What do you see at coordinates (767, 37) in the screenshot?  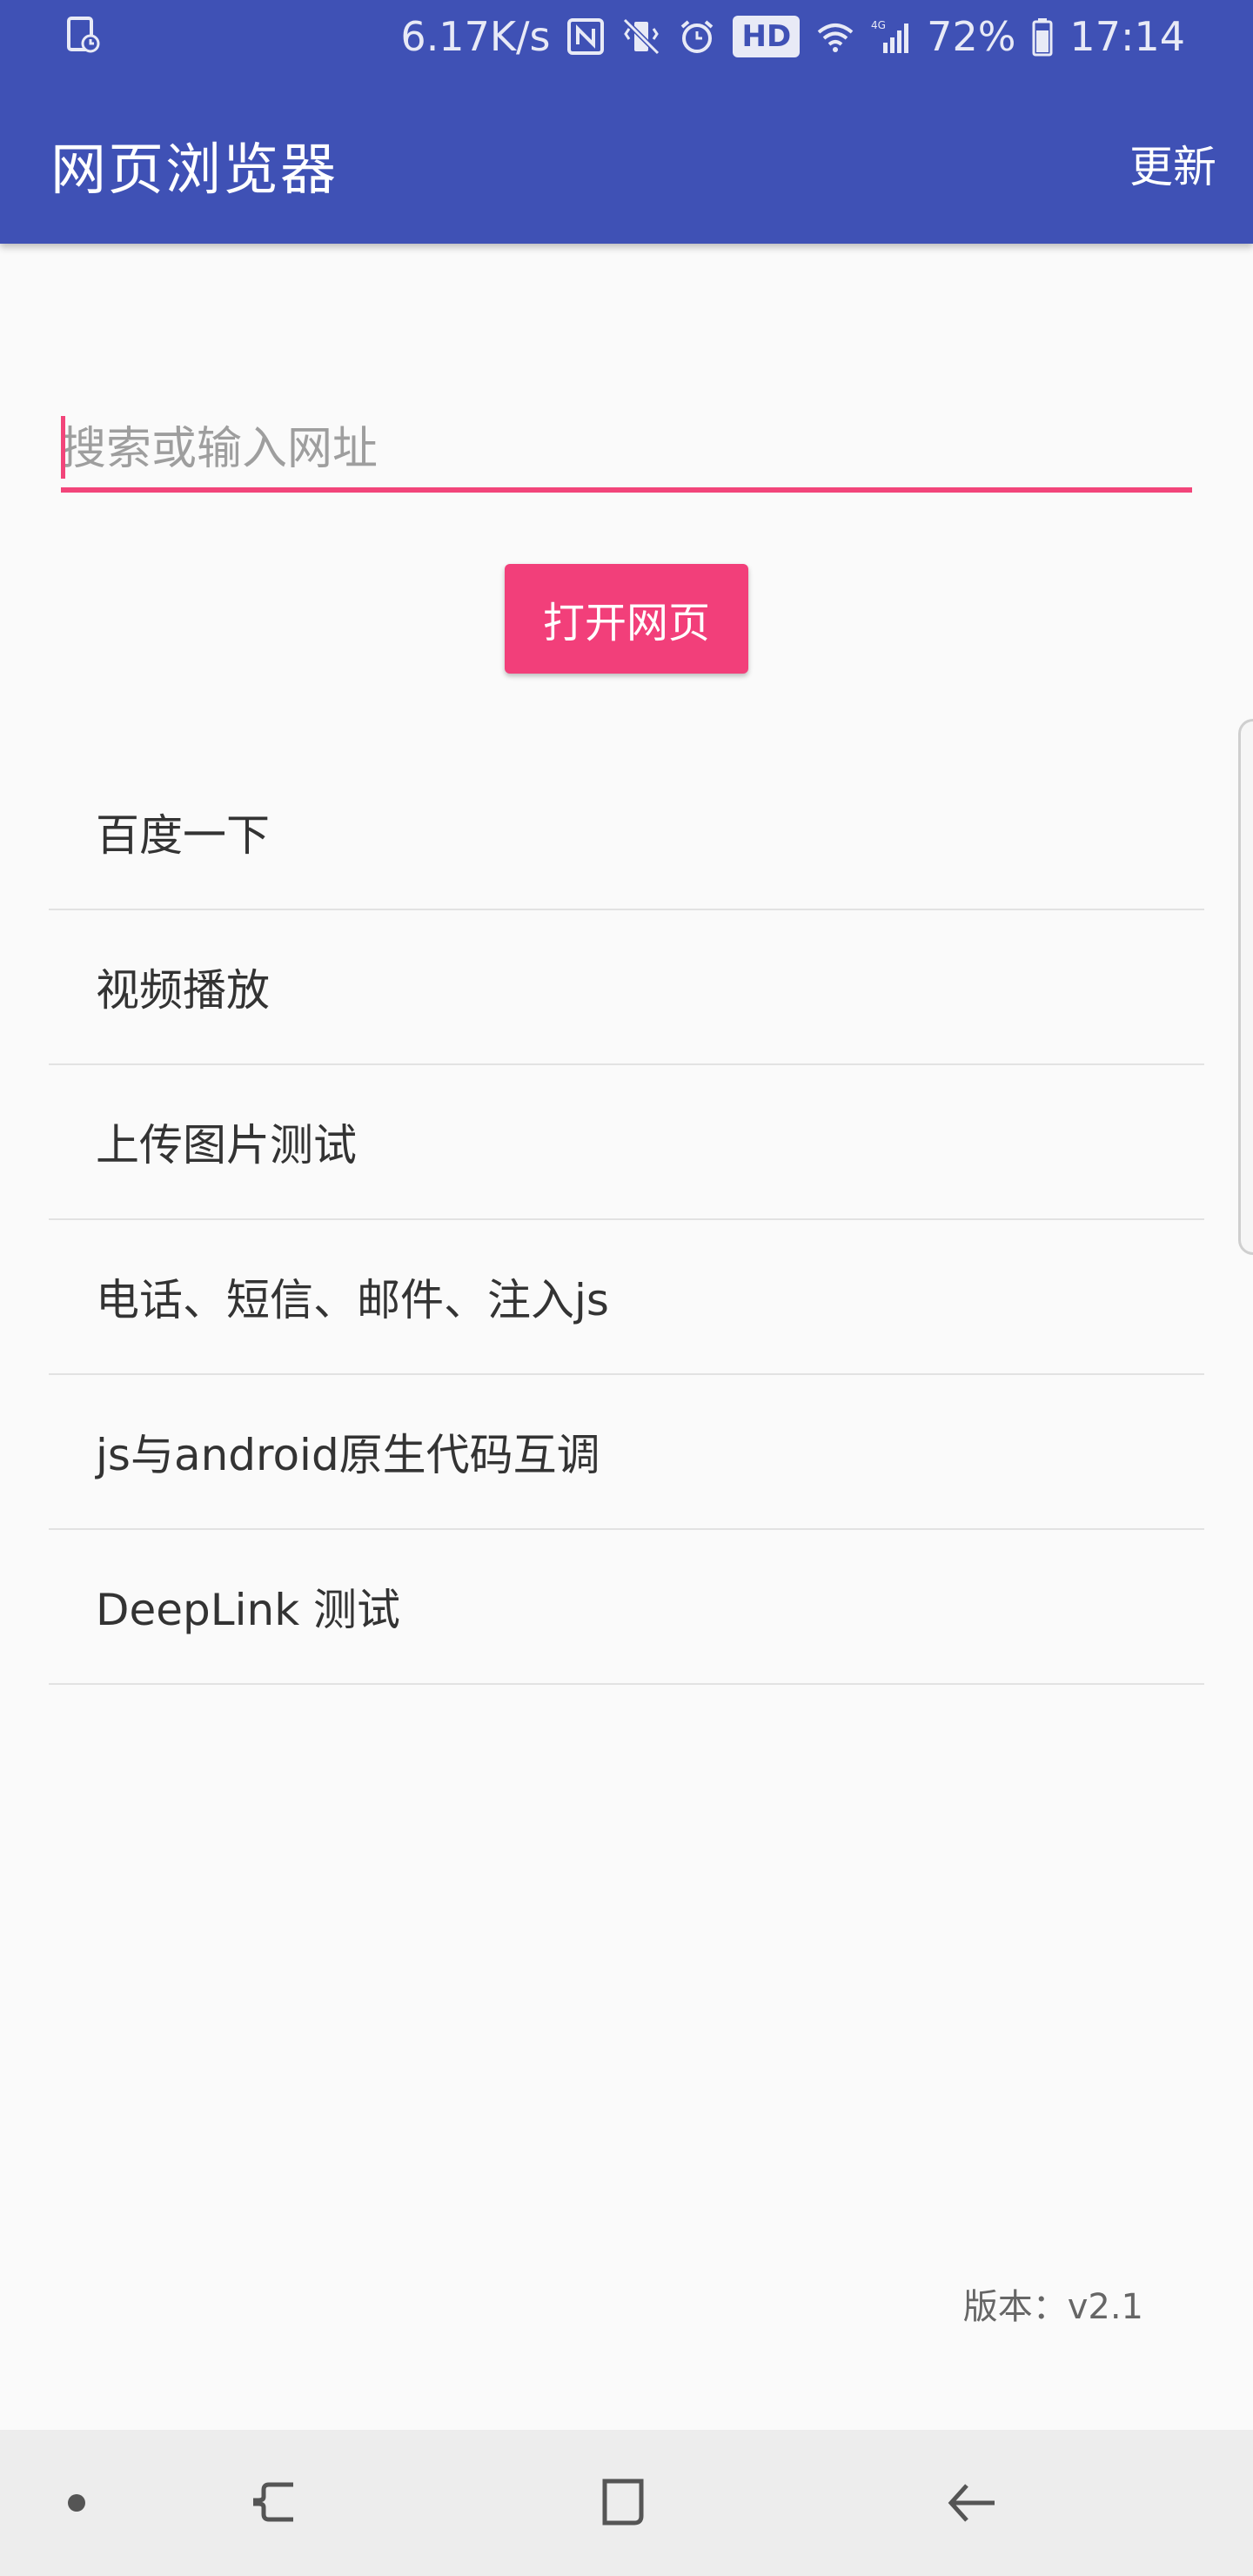 I see `hd-icon: HD` at bounding box center [767, 37].